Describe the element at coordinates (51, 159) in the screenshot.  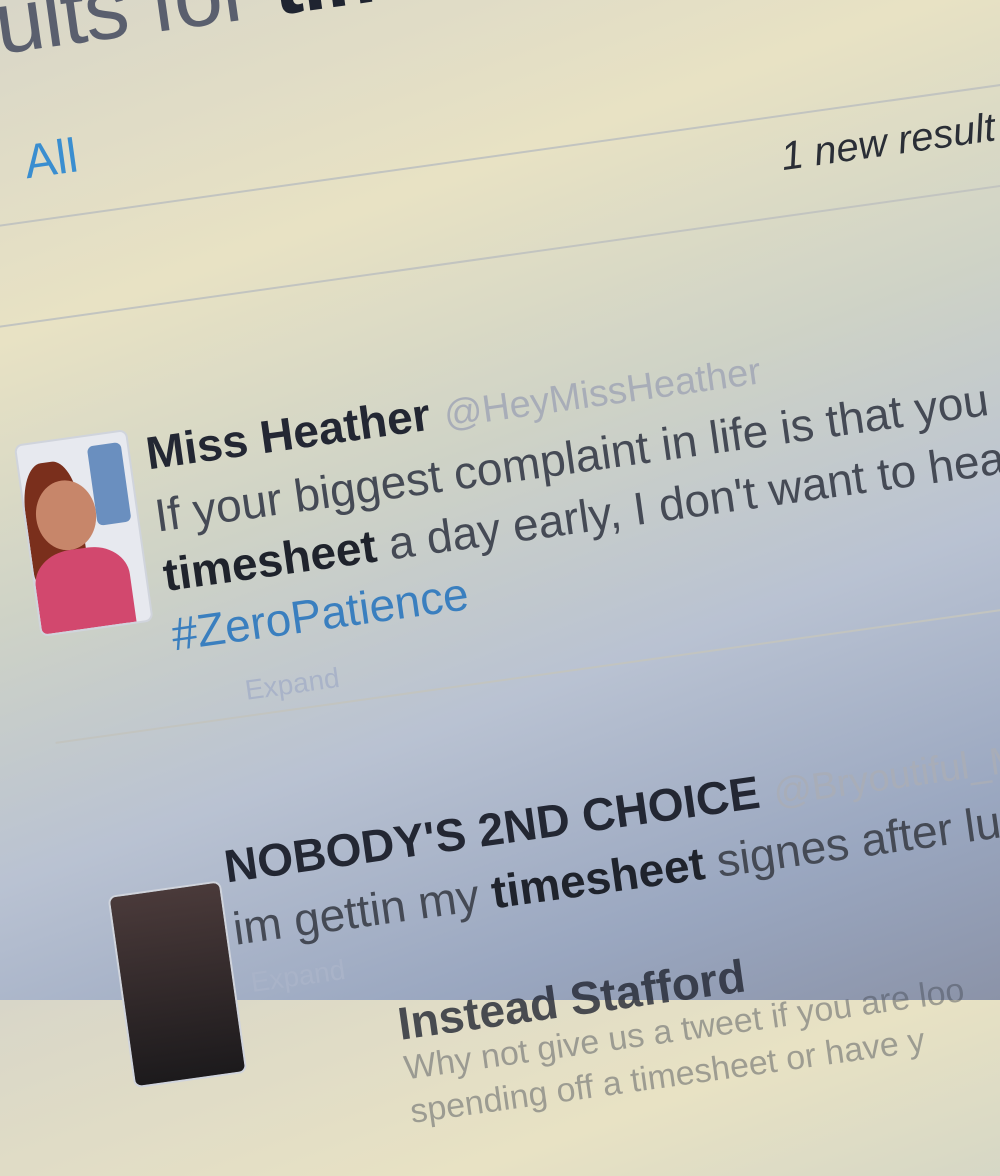
I see `tab-all: All` at that location.